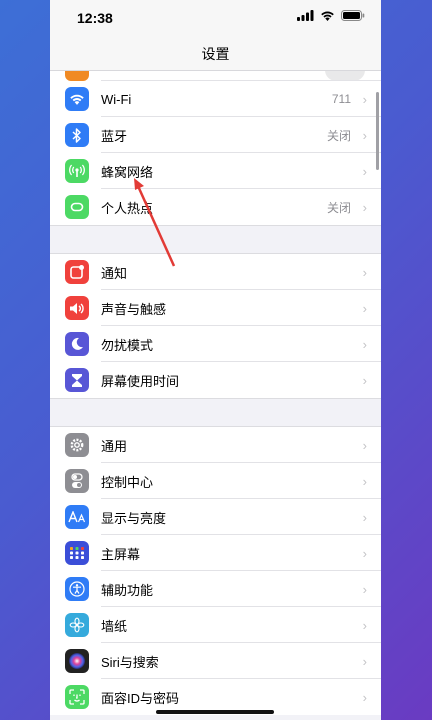 This screenshot has width=432, height=720. Describe the element at coordinates (121, 554) in the screenshot. I see `row-label: 主屏幕` at that location.